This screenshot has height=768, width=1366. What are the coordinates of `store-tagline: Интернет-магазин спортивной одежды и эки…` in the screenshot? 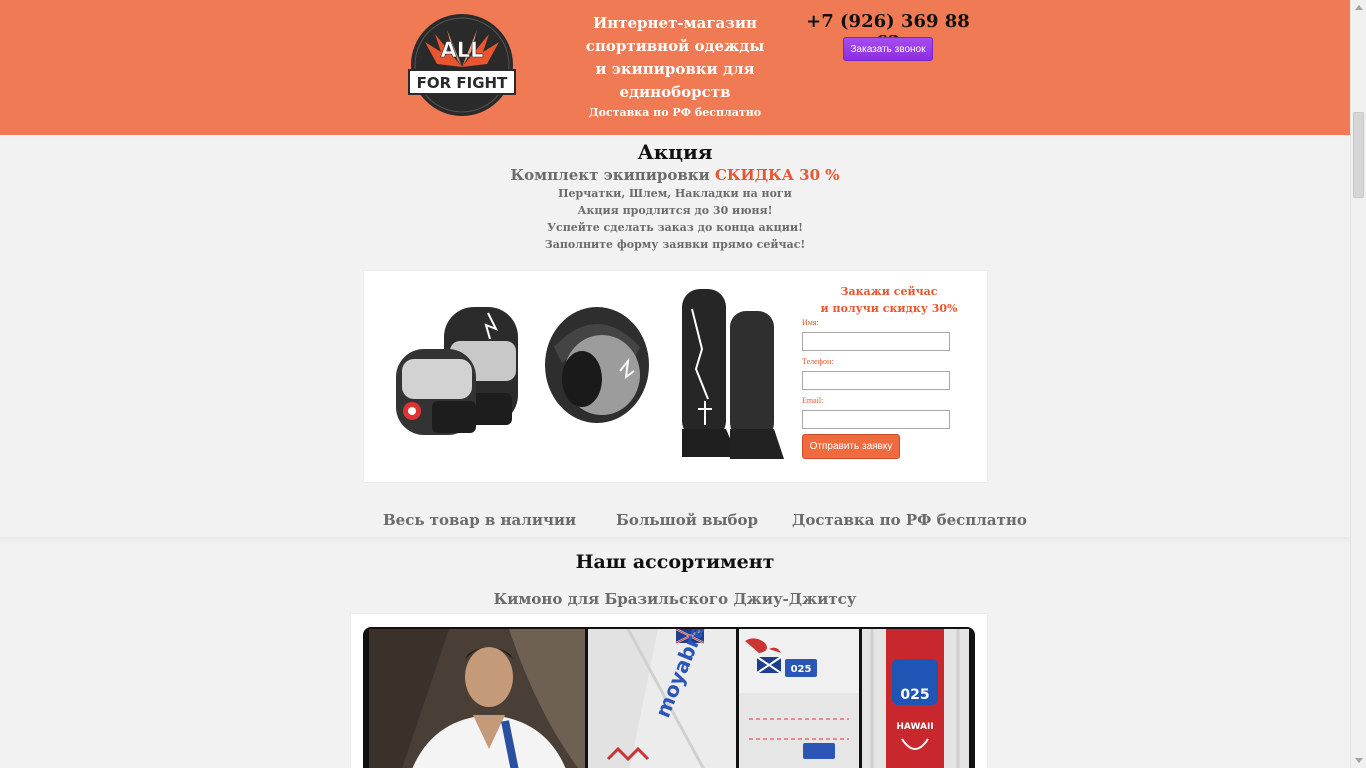 It's located at (675, 66).